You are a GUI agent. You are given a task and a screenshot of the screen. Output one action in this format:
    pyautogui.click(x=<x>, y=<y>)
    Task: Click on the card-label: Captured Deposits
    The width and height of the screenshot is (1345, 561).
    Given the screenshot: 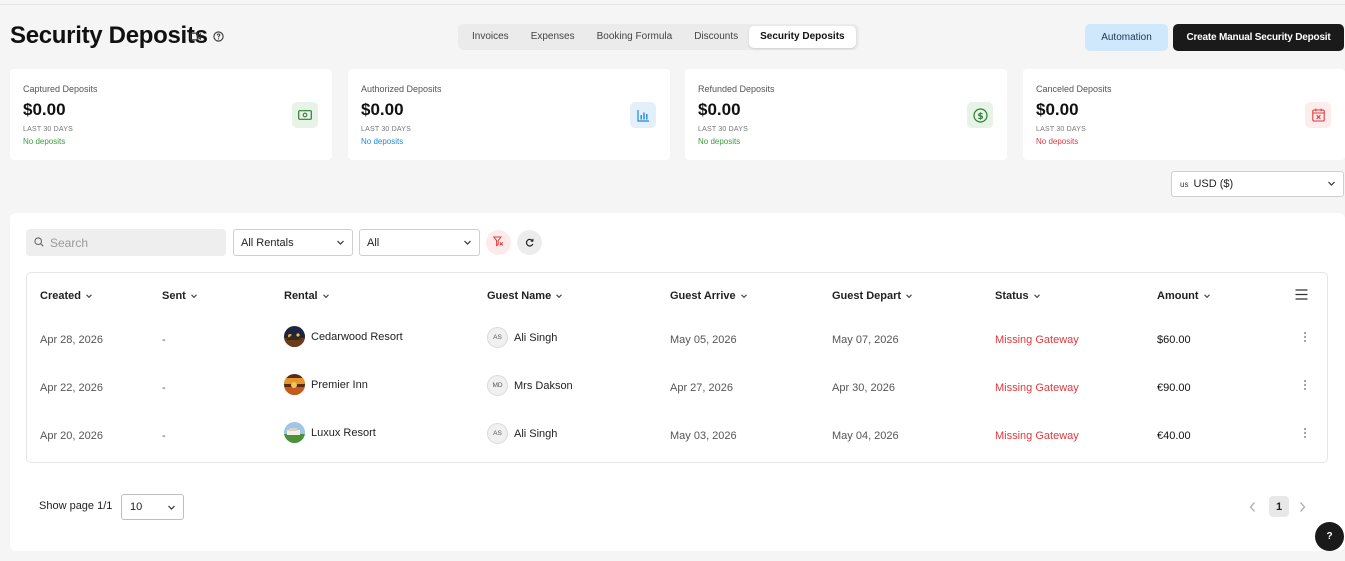 What is the action you would take?
    pyautogui.click(x=60, y=89)
    